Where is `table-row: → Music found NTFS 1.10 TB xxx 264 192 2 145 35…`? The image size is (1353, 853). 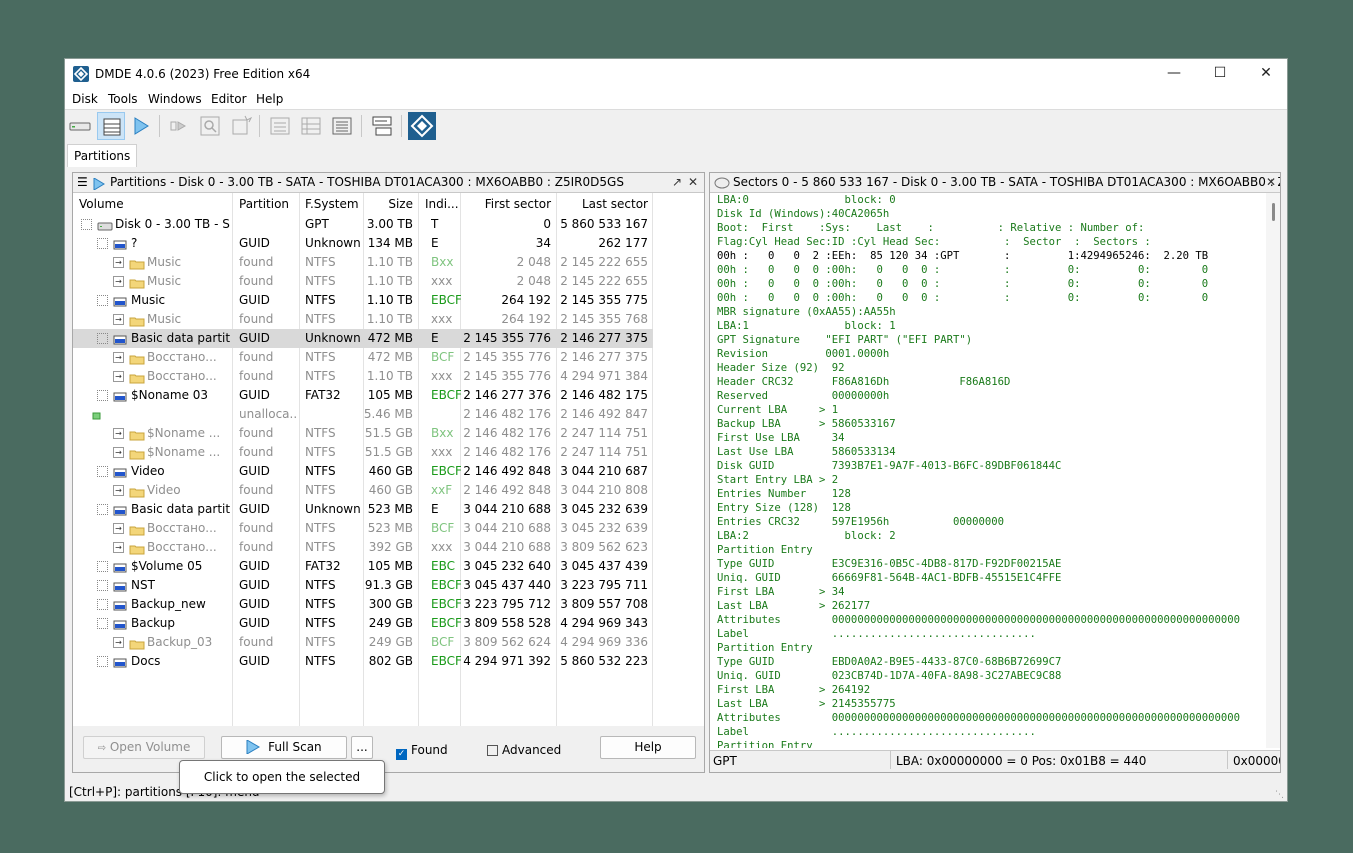
table-row: → Music found NTFS 1.10 TB xxx 264 192 2 145 35… is located at coordinates (363, 319).